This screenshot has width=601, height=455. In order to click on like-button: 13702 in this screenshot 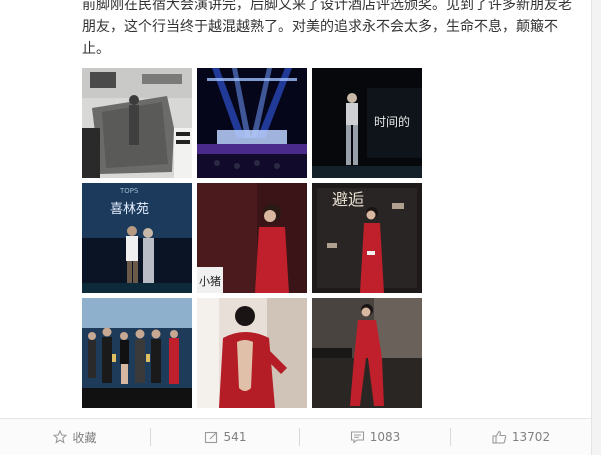, I will do `click(521, 437)`.